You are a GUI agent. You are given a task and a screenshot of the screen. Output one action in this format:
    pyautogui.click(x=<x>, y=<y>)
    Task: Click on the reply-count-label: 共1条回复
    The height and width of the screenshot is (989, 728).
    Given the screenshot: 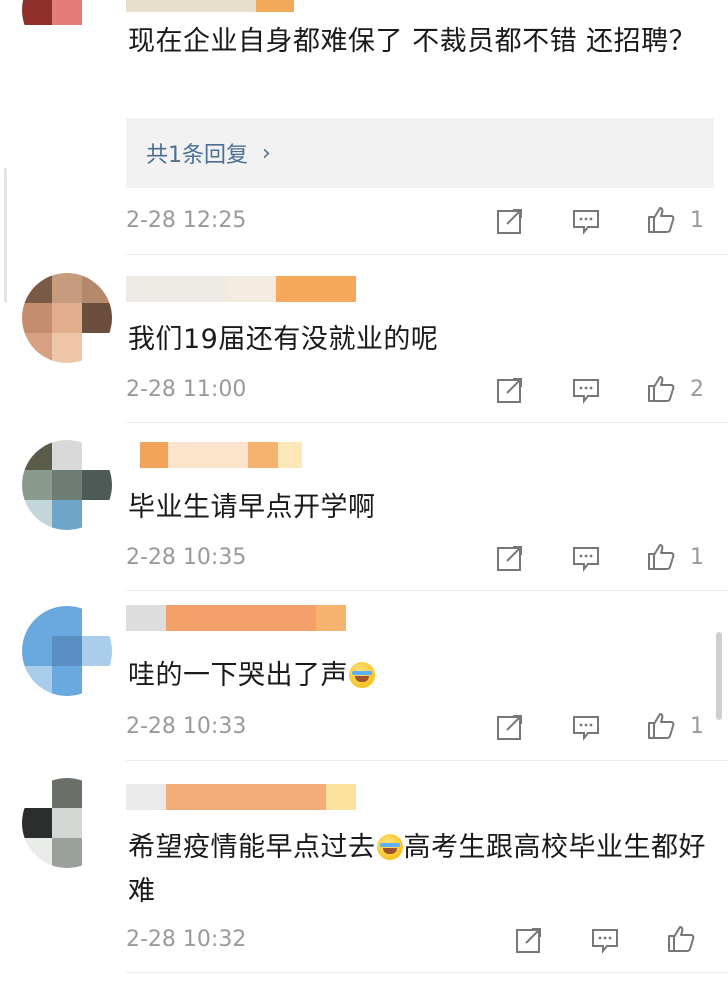 What is the action you would take?
    pyautogui.click(x=197, y=155)
    